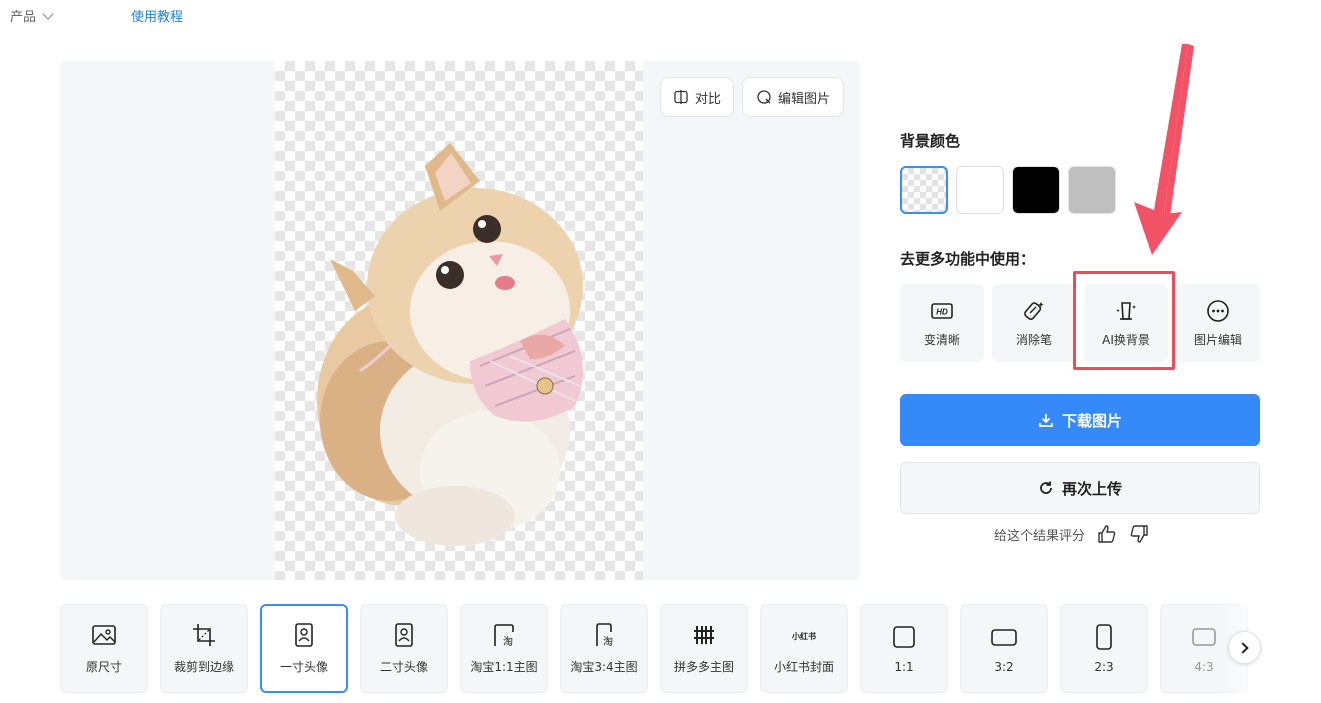  Describe the element at coordinates (403, 667) in the screenshot. I see `preset-label: 二寸头像` at that location.